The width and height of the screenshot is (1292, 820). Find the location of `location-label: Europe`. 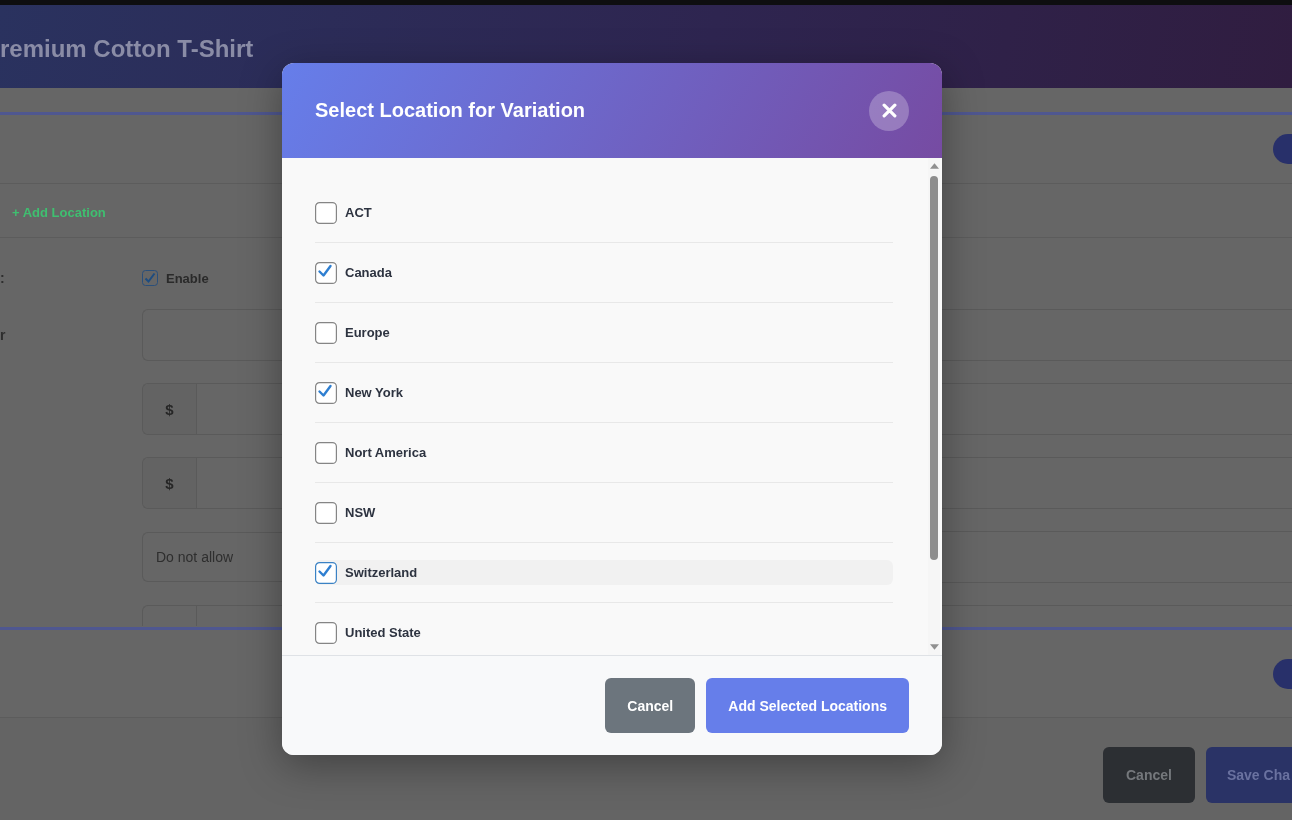

location-label: Europe is located at coordinates (367, 332).